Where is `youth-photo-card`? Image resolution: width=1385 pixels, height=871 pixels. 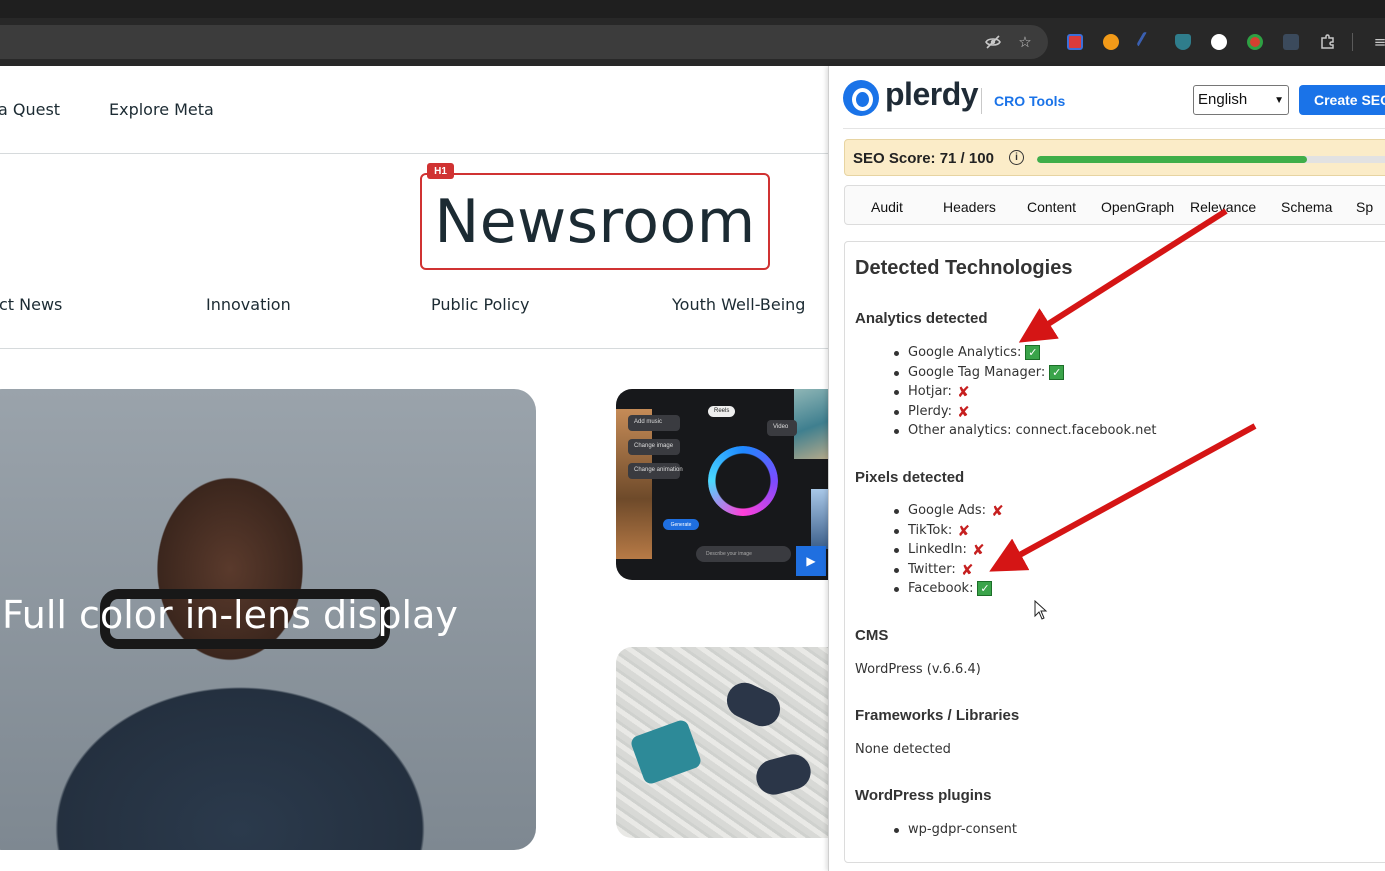
youth-photo-card is located at coordinates (722, 742).